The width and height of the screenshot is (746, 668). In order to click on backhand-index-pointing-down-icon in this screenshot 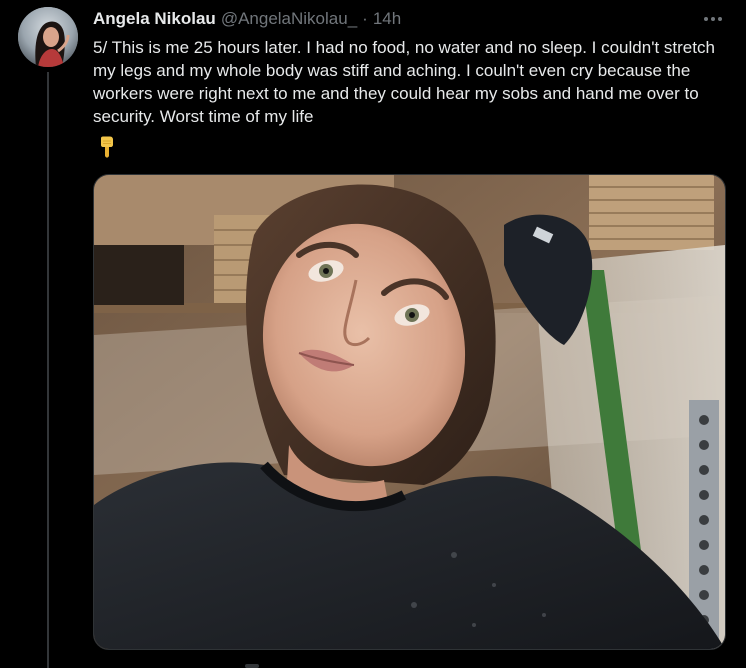, I will do `click(107, 147)`.